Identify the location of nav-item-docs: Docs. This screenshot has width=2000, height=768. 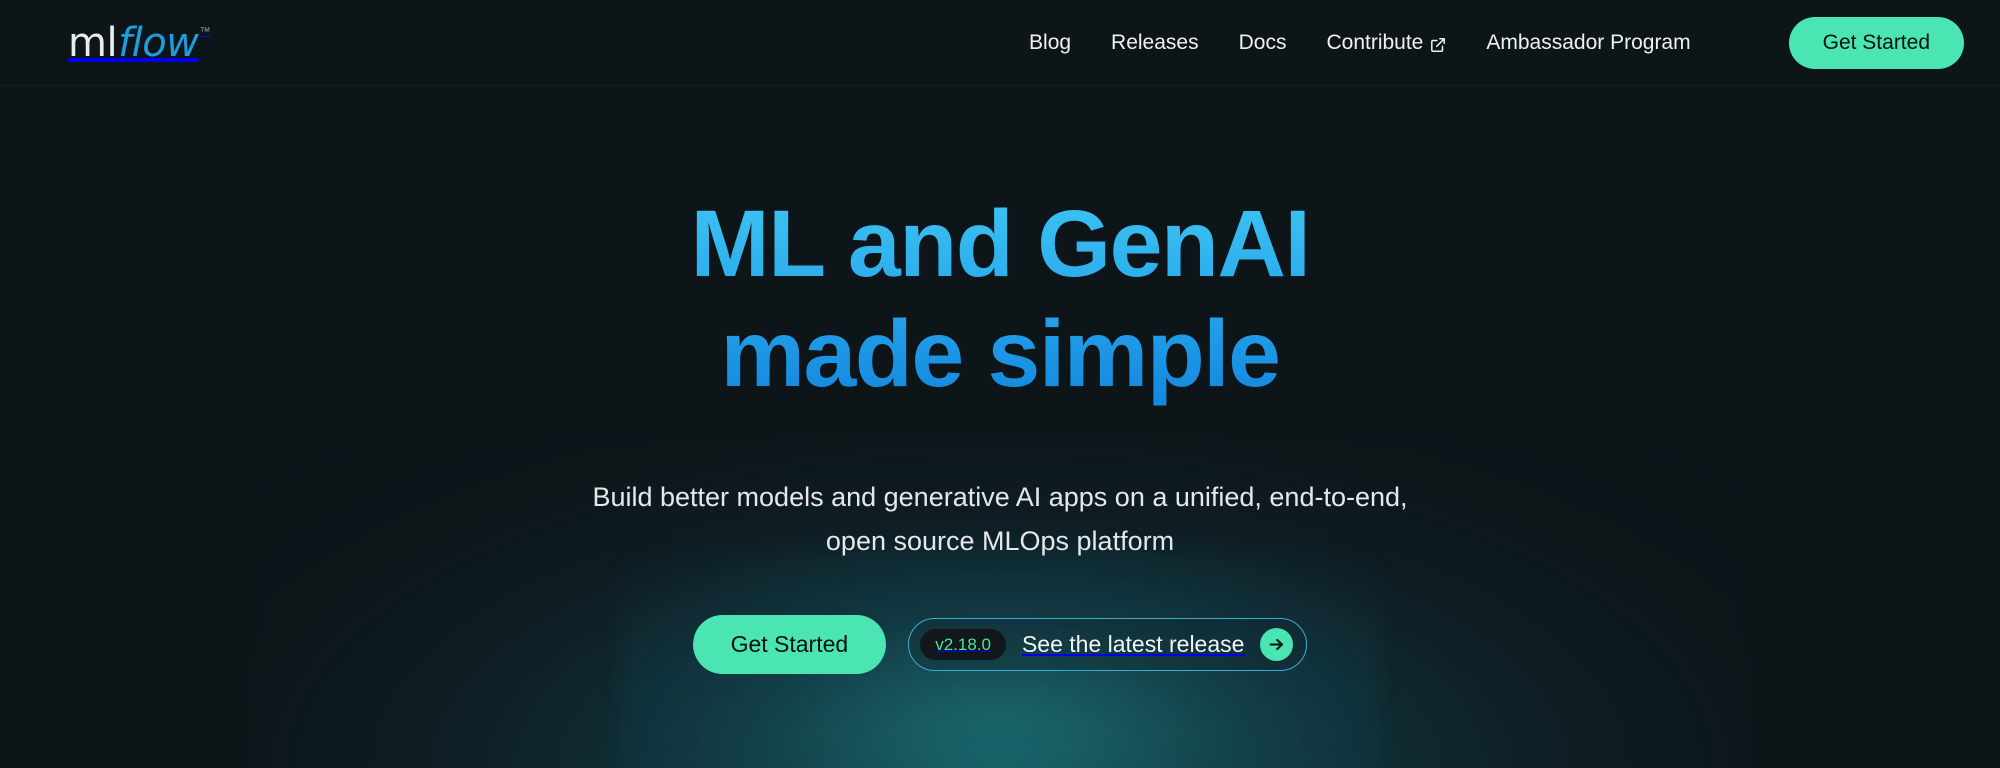
(1263, 43).